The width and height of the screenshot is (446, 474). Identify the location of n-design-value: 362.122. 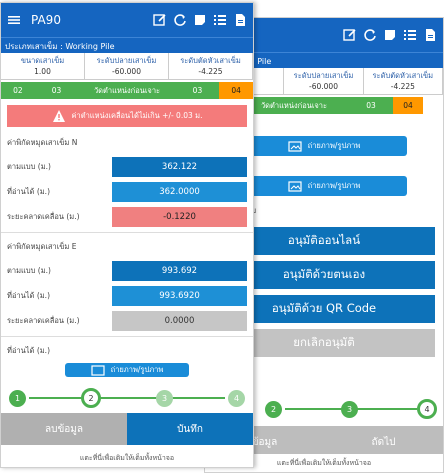
(179, 167).